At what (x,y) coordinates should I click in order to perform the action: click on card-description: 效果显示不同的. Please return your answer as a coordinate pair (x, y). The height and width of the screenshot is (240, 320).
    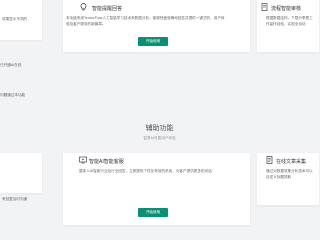
    Looking at the image, I should click on (15, 19).